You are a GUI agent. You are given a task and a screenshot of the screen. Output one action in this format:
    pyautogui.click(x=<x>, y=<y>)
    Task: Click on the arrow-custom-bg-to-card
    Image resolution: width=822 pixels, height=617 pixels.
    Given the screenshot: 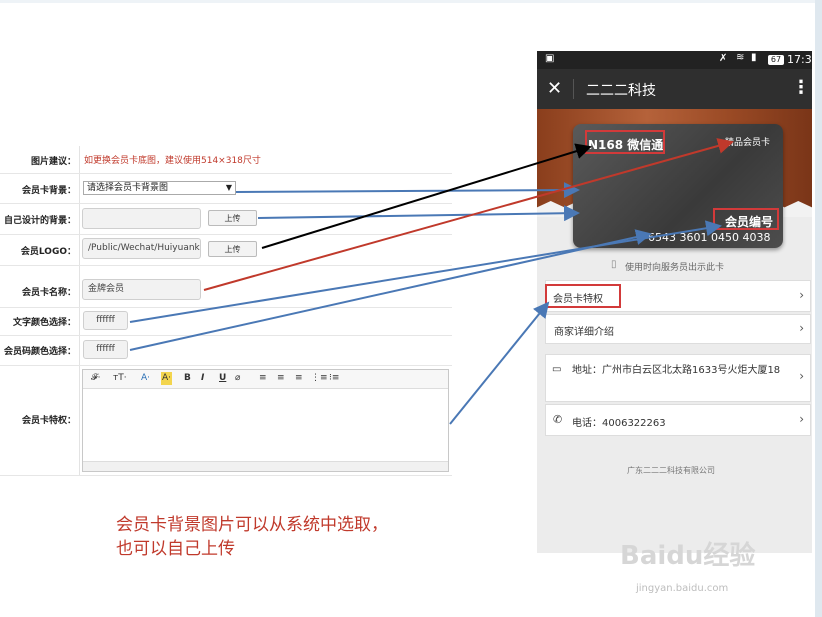 What is the action you would take?
    pyautogui.click(x=418, y=213)
    